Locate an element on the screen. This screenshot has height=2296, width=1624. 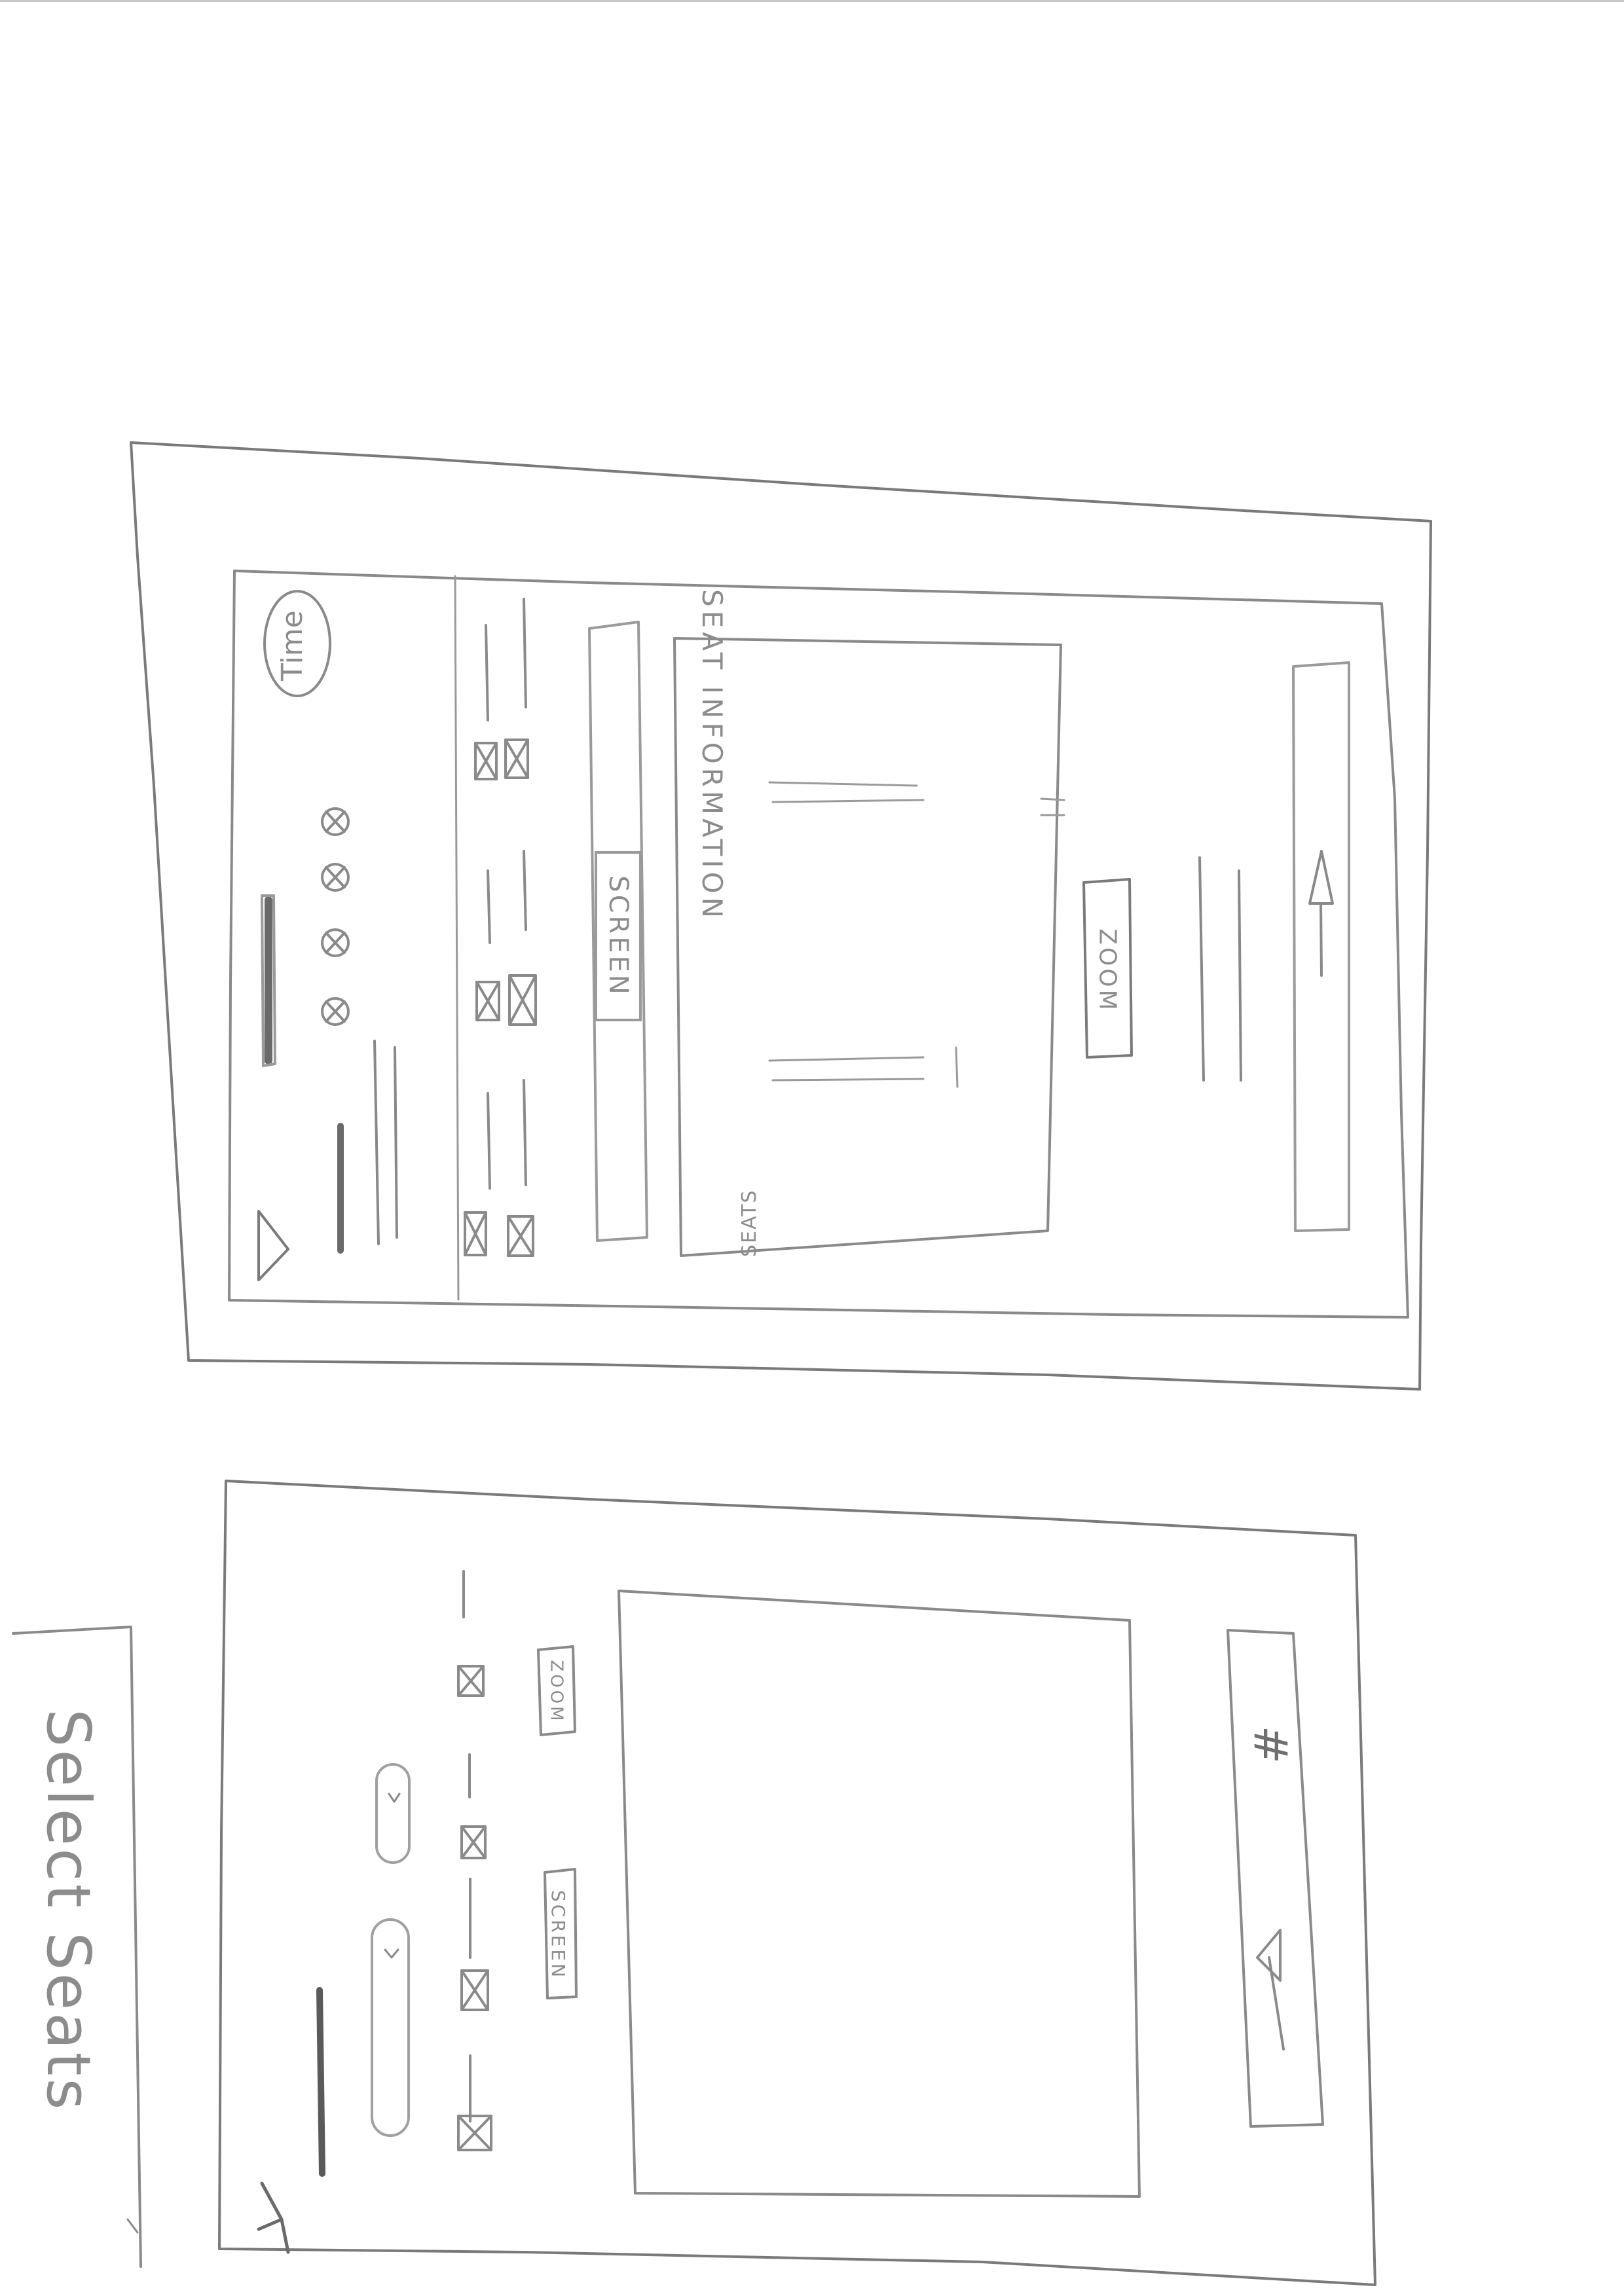
sketch1-back-arrow-button is located at coordinates (273, 1245).